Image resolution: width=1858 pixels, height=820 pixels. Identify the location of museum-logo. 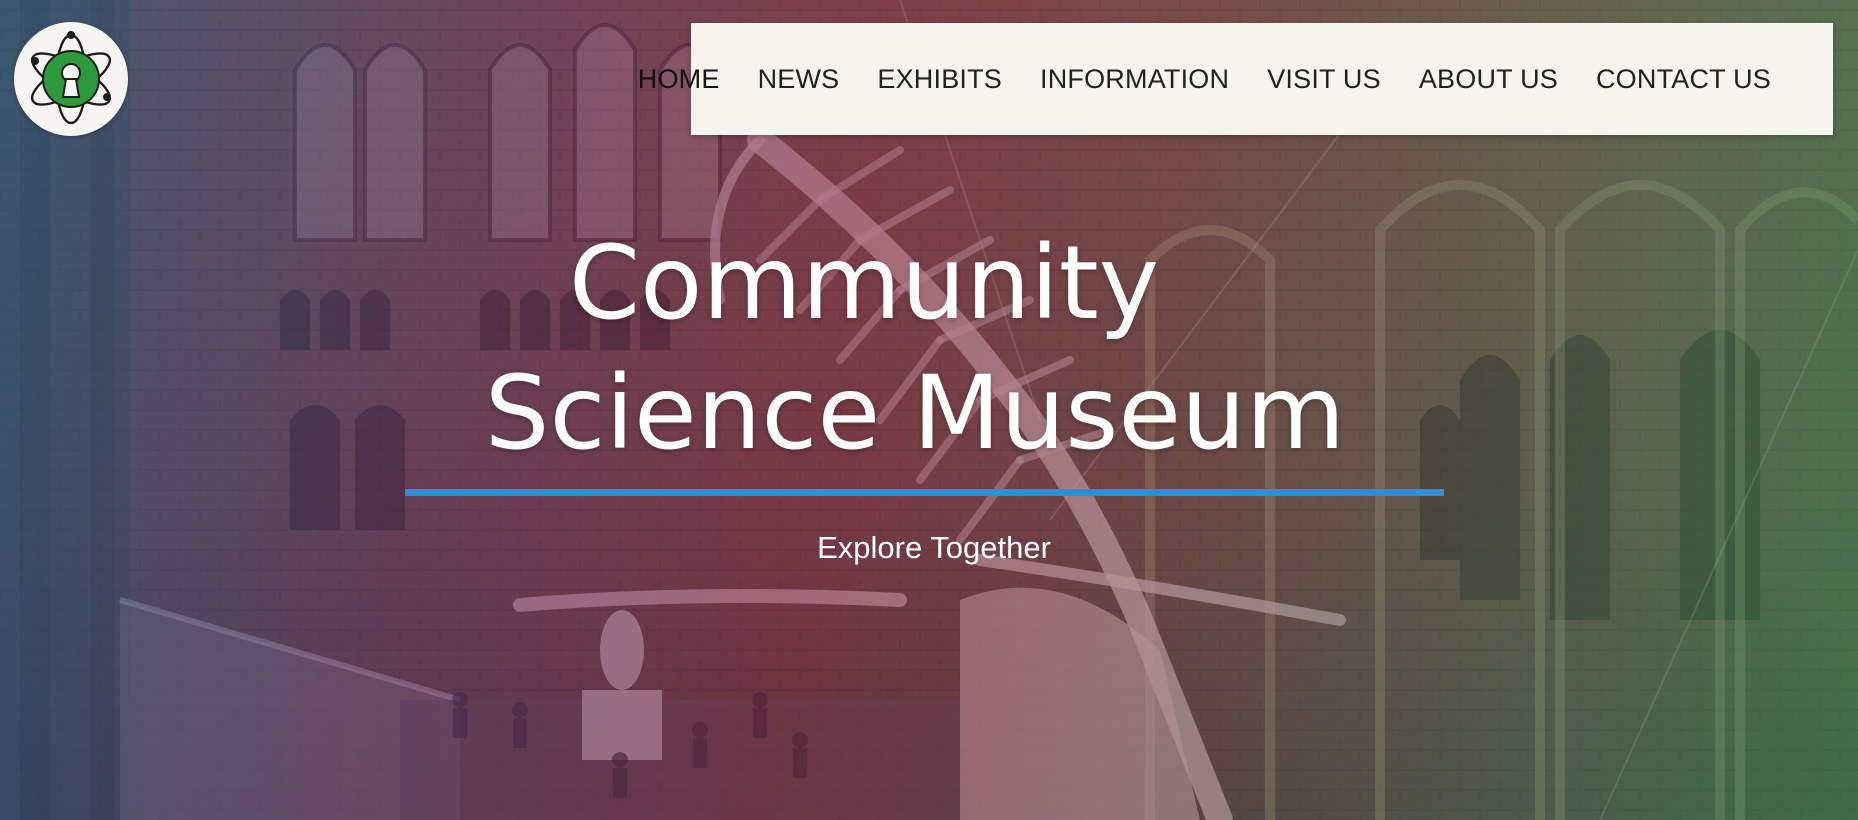
(71, 79).